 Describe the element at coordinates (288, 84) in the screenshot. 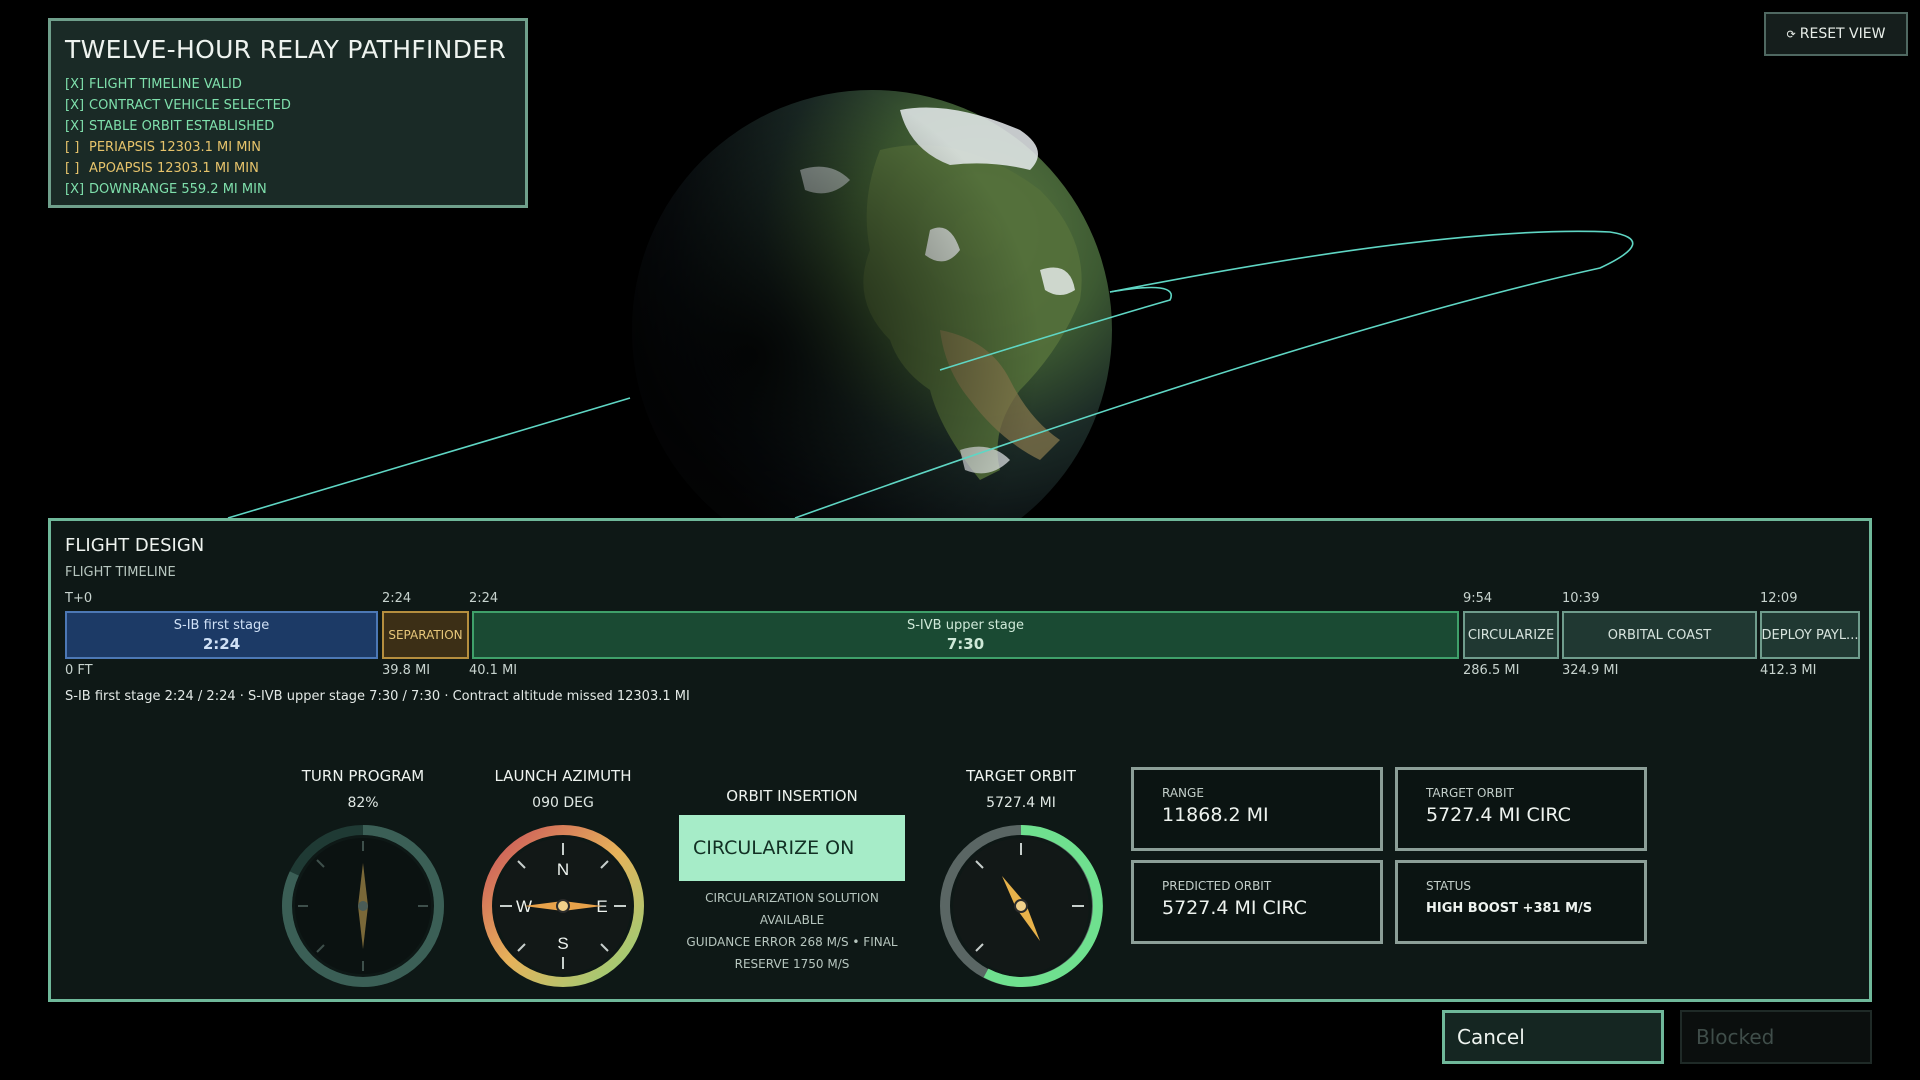

I see `checklist-item: [X] FLIGHT TIMELINE VALID` at that location.